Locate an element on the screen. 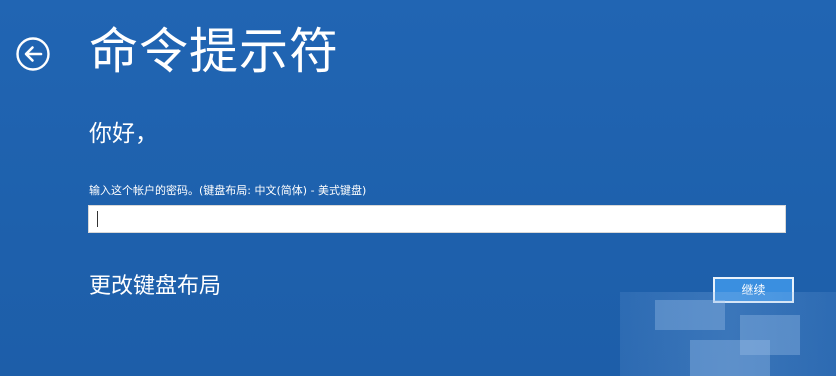 Image resolution: width=836 pixels, height=376 pixels. change-keyboard-layout-link: 更改键盘布局 is located at coordinates (155, 287).